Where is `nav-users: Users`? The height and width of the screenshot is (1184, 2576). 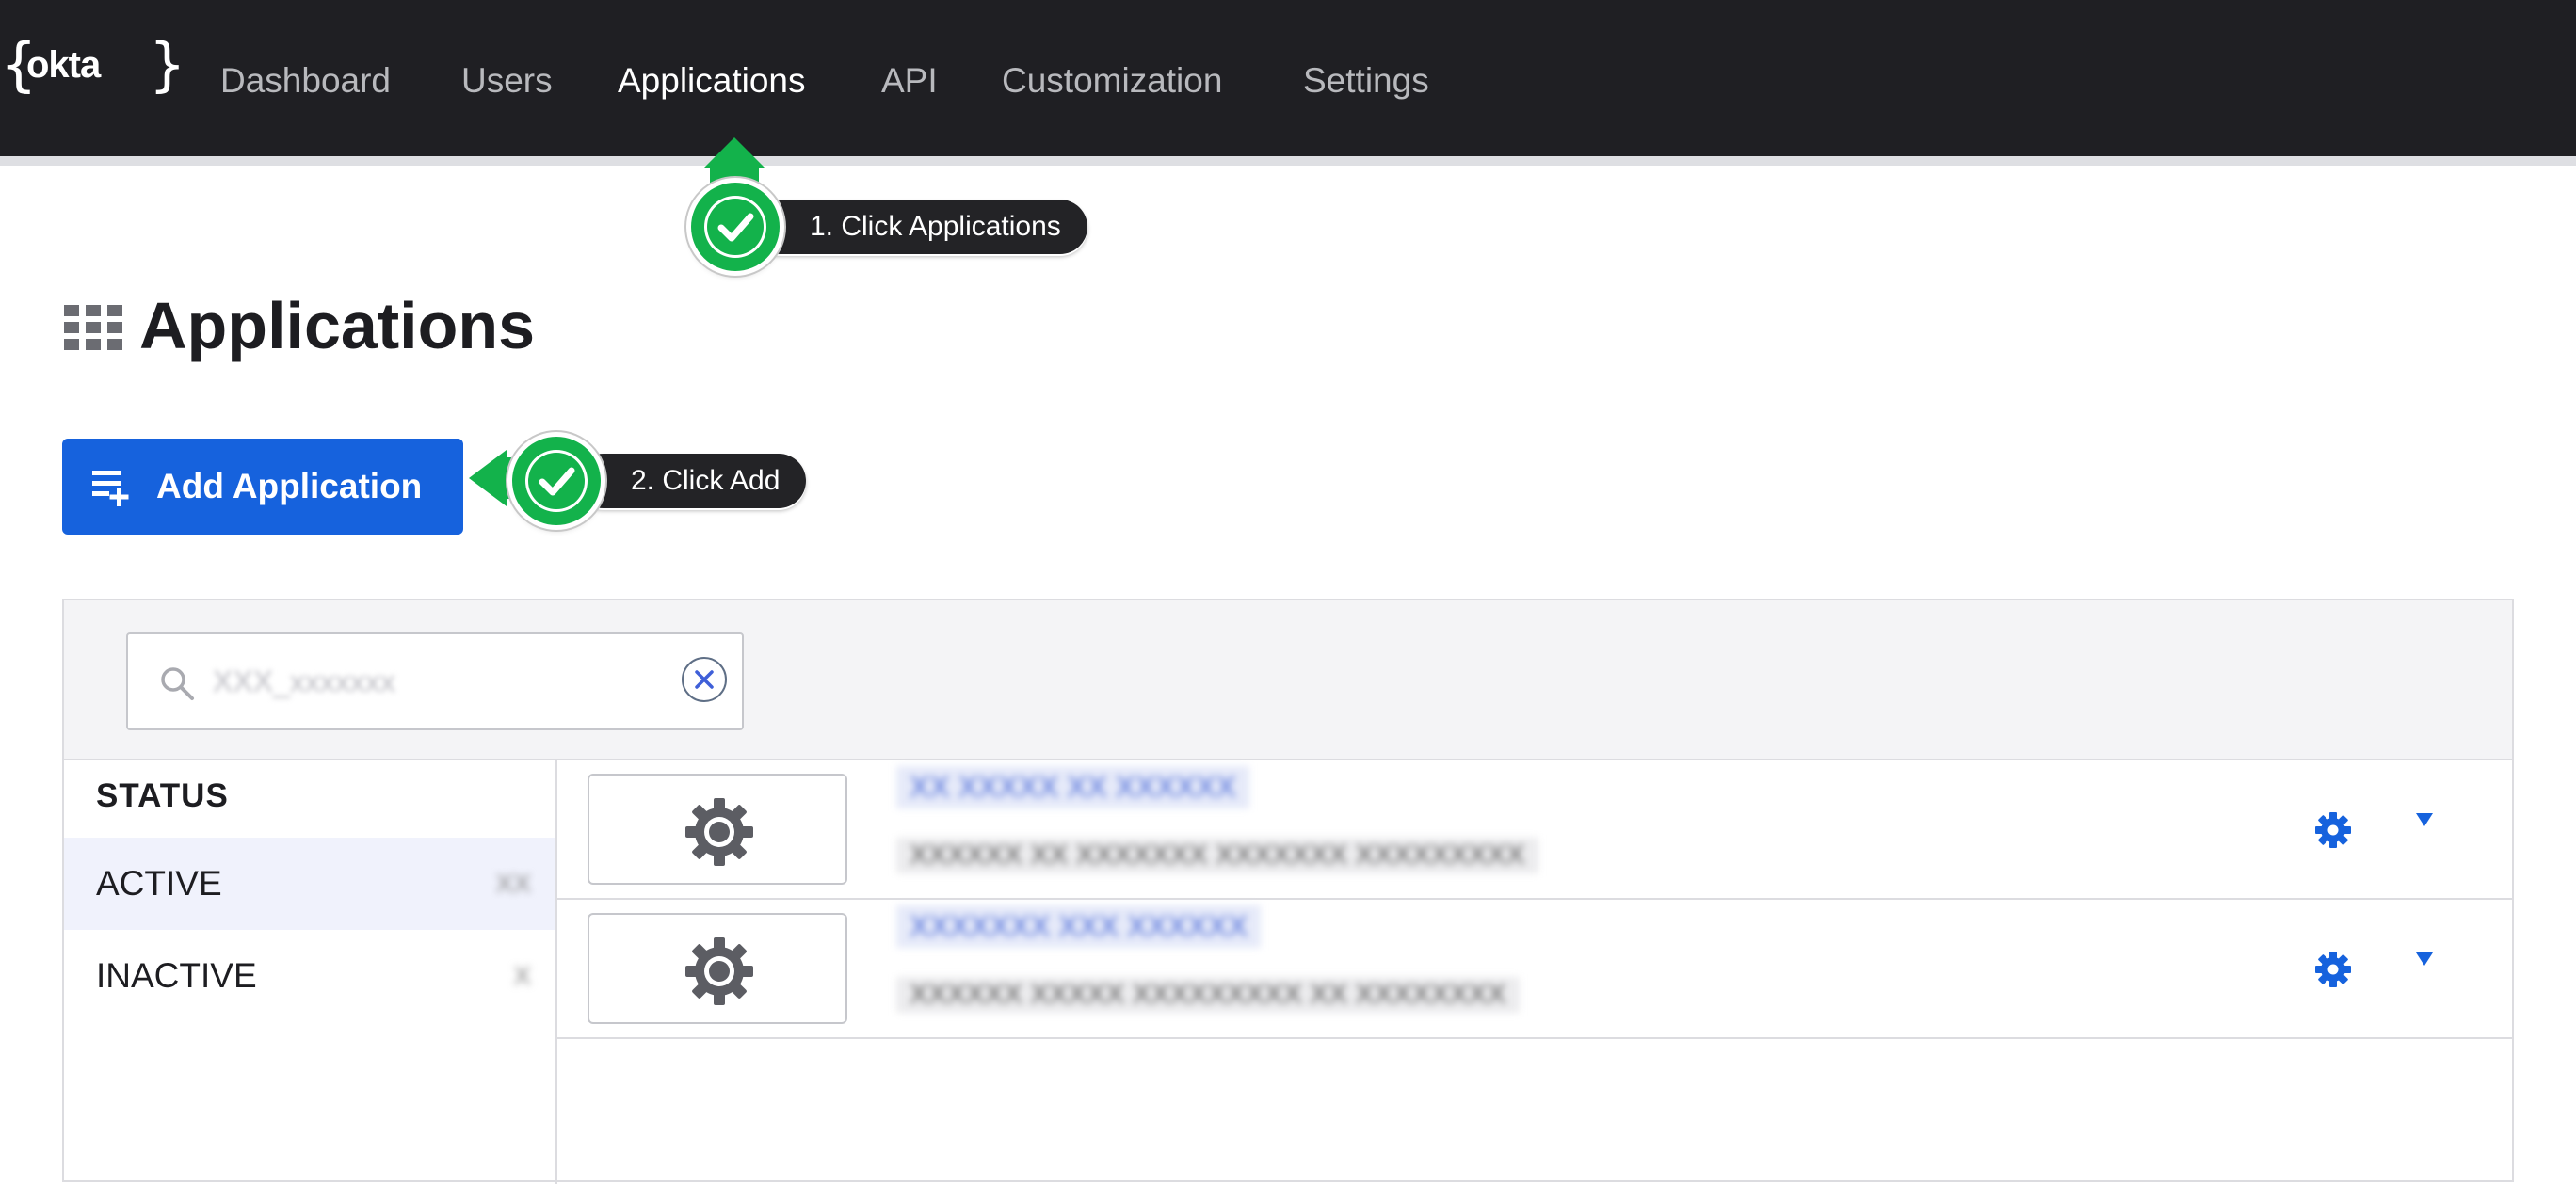
nav-users: Users is located at coordinates (507, 81).